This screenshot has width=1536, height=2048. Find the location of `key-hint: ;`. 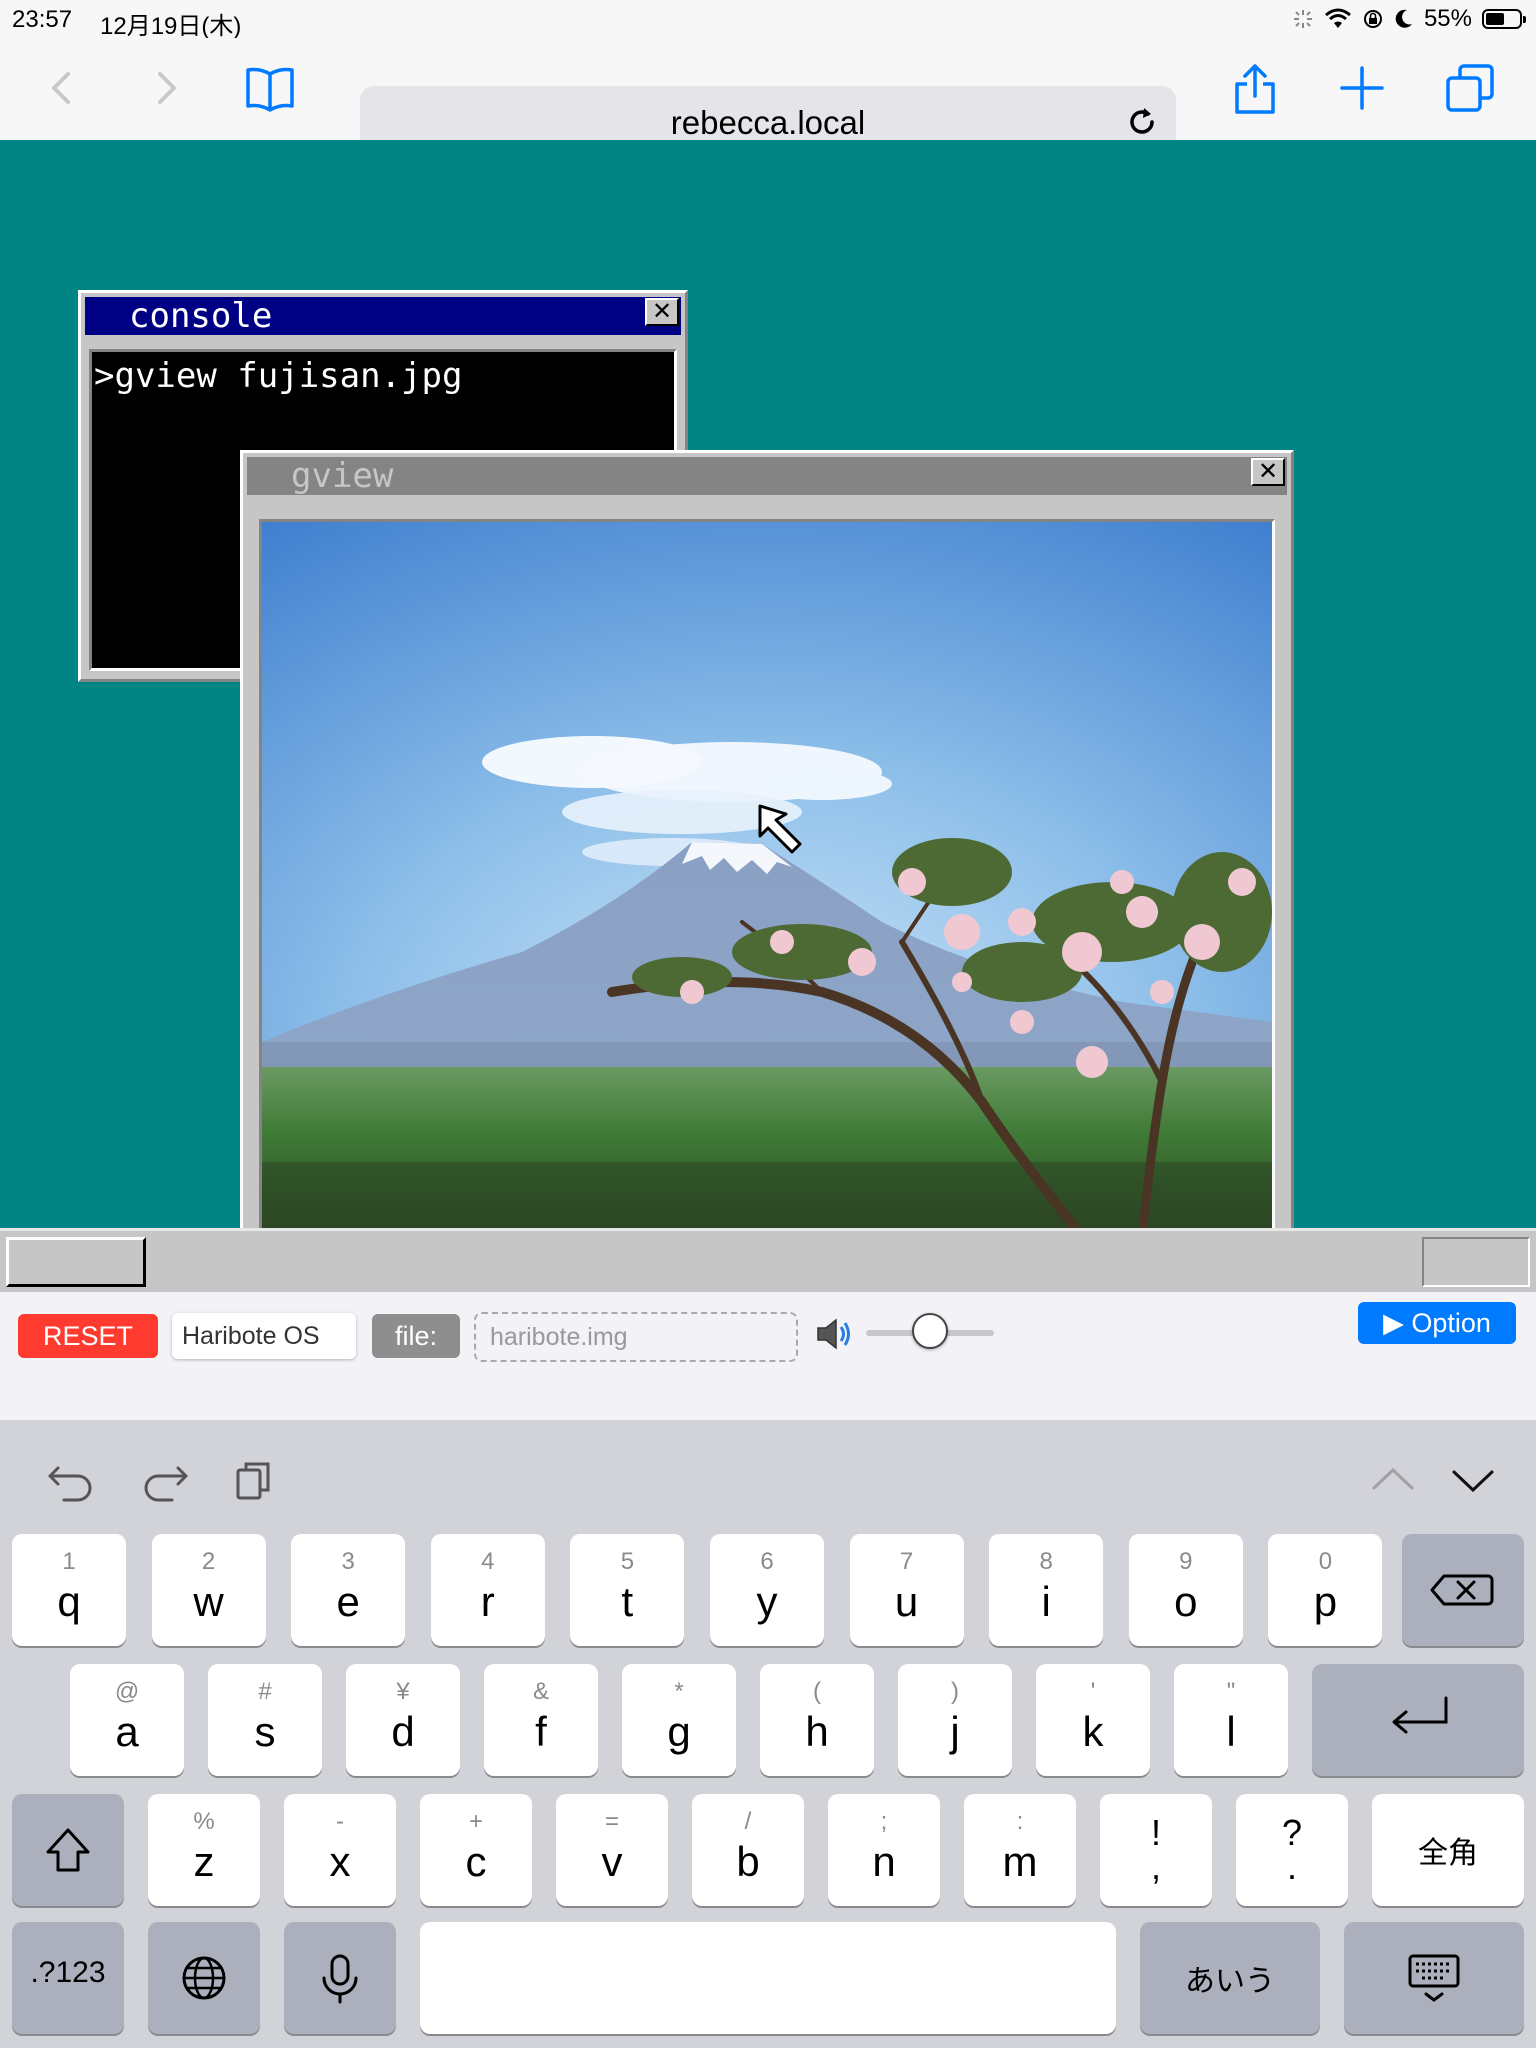

key-hint: ; is located at coordinates (884, 1821).